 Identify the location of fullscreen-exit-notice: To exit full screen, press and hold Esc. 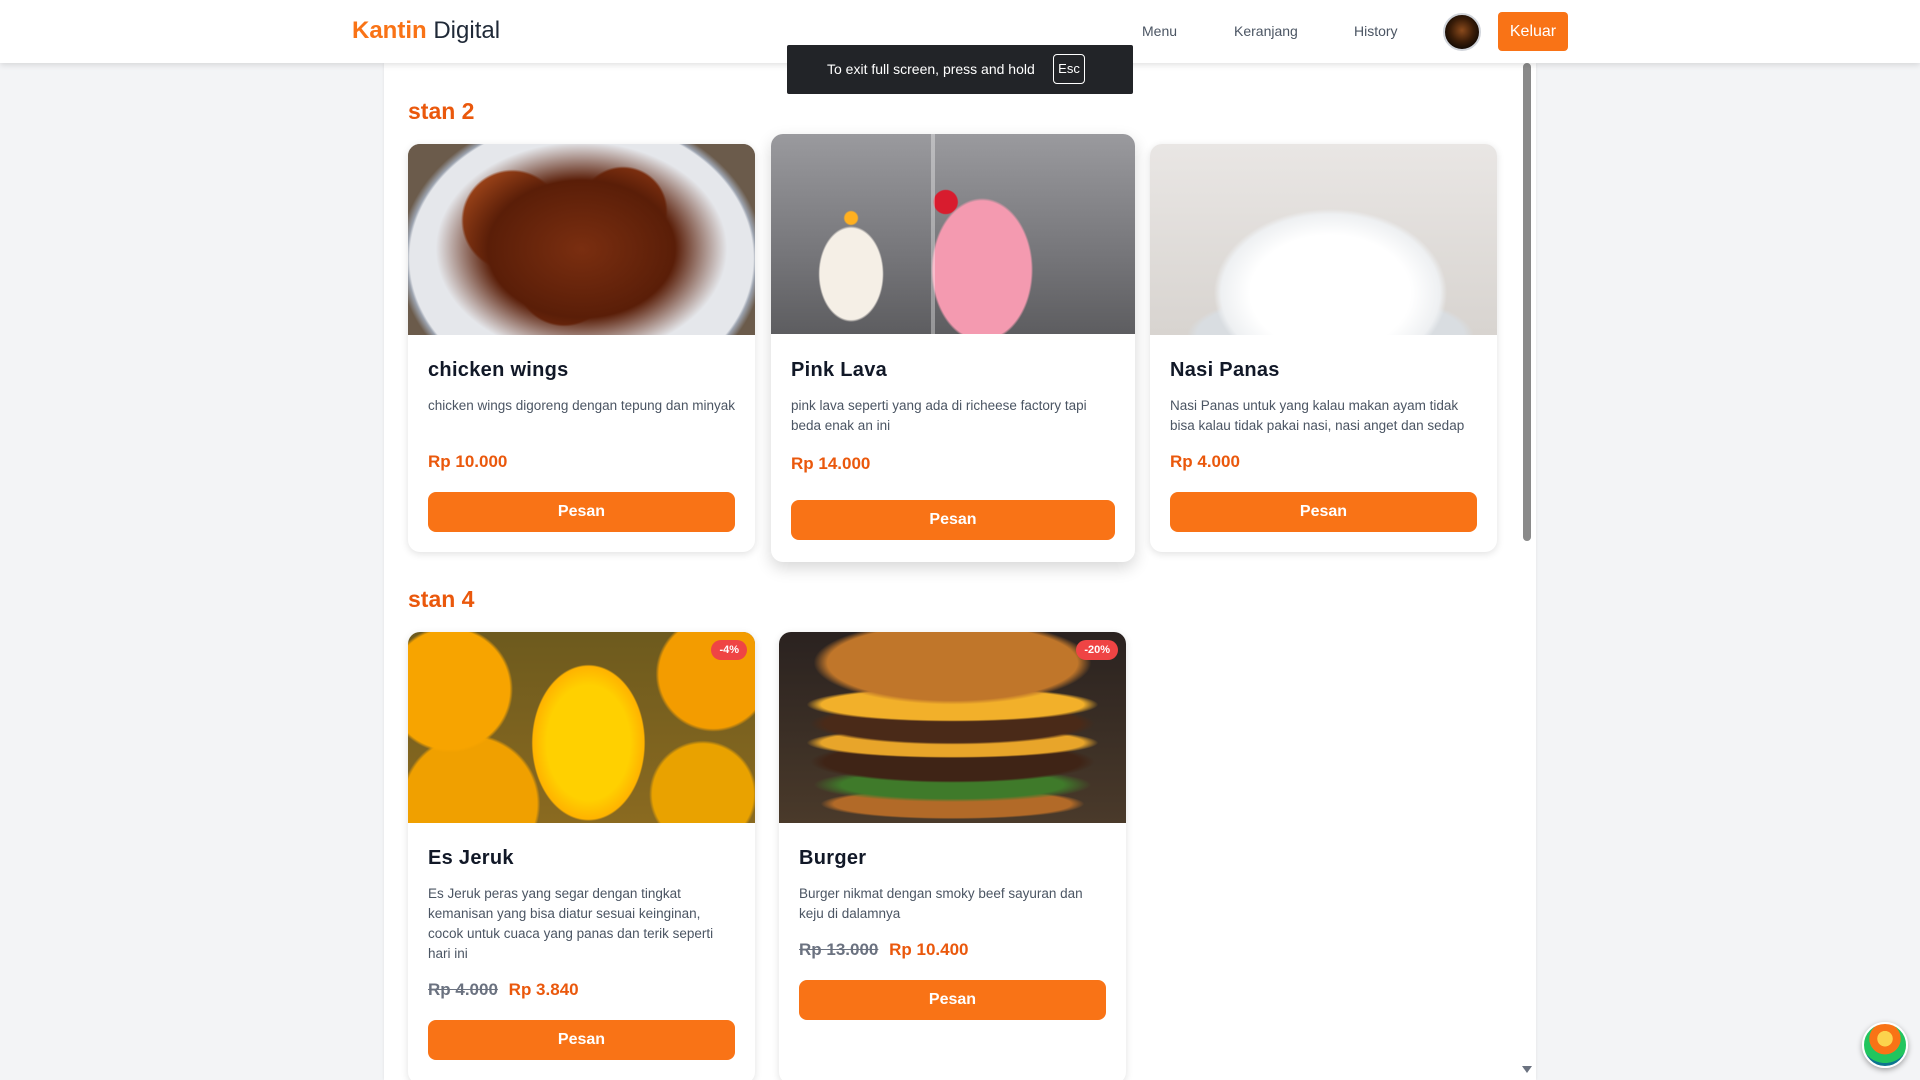
(960, 69).